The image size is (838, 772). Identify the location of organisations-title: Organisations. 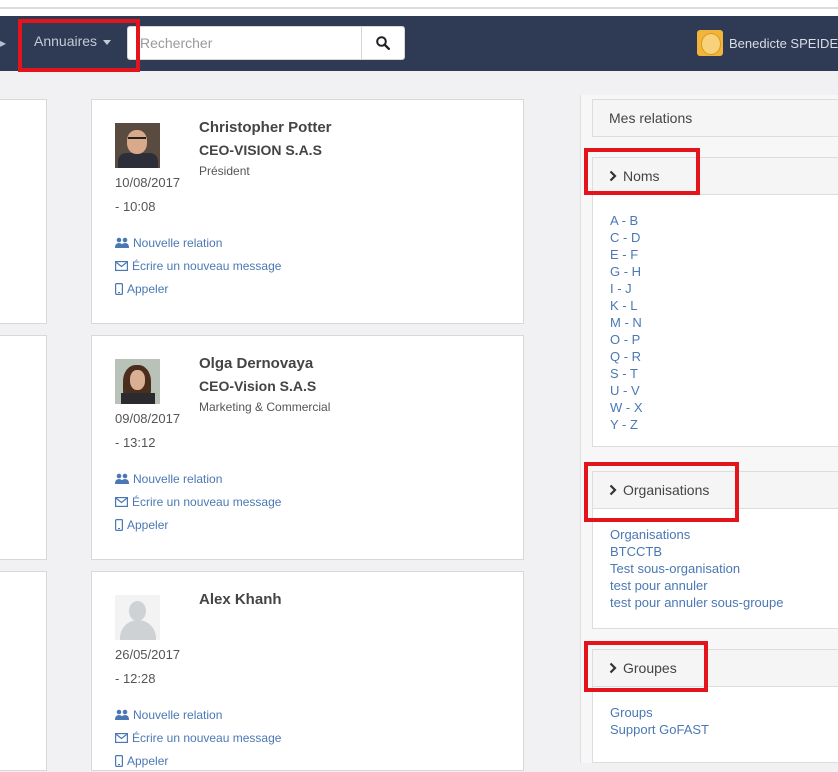
(666, 490).